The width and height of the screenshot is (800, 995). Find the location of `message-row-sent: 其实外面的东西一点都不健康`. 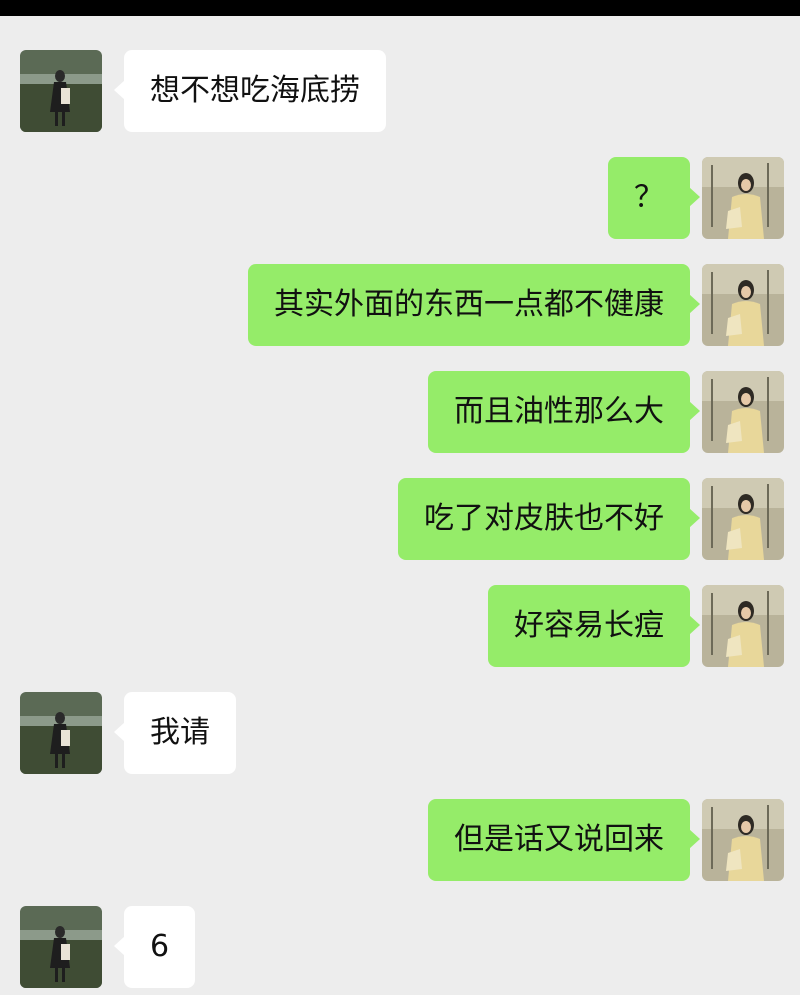

message-row-sent: 其实外面的东西一点都不健康 is located at coordinates (400, 306).